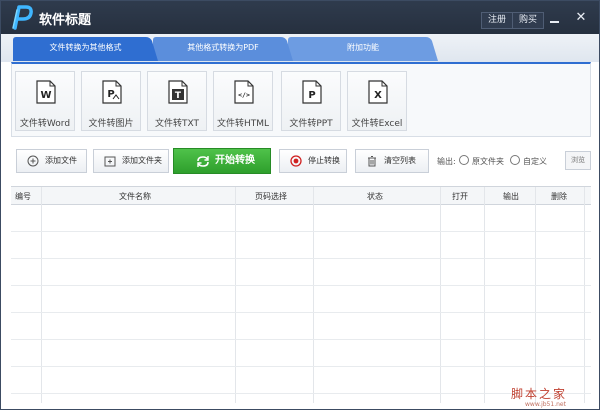  I want to click on ppt-doc-icon: P, so click(312, 92).